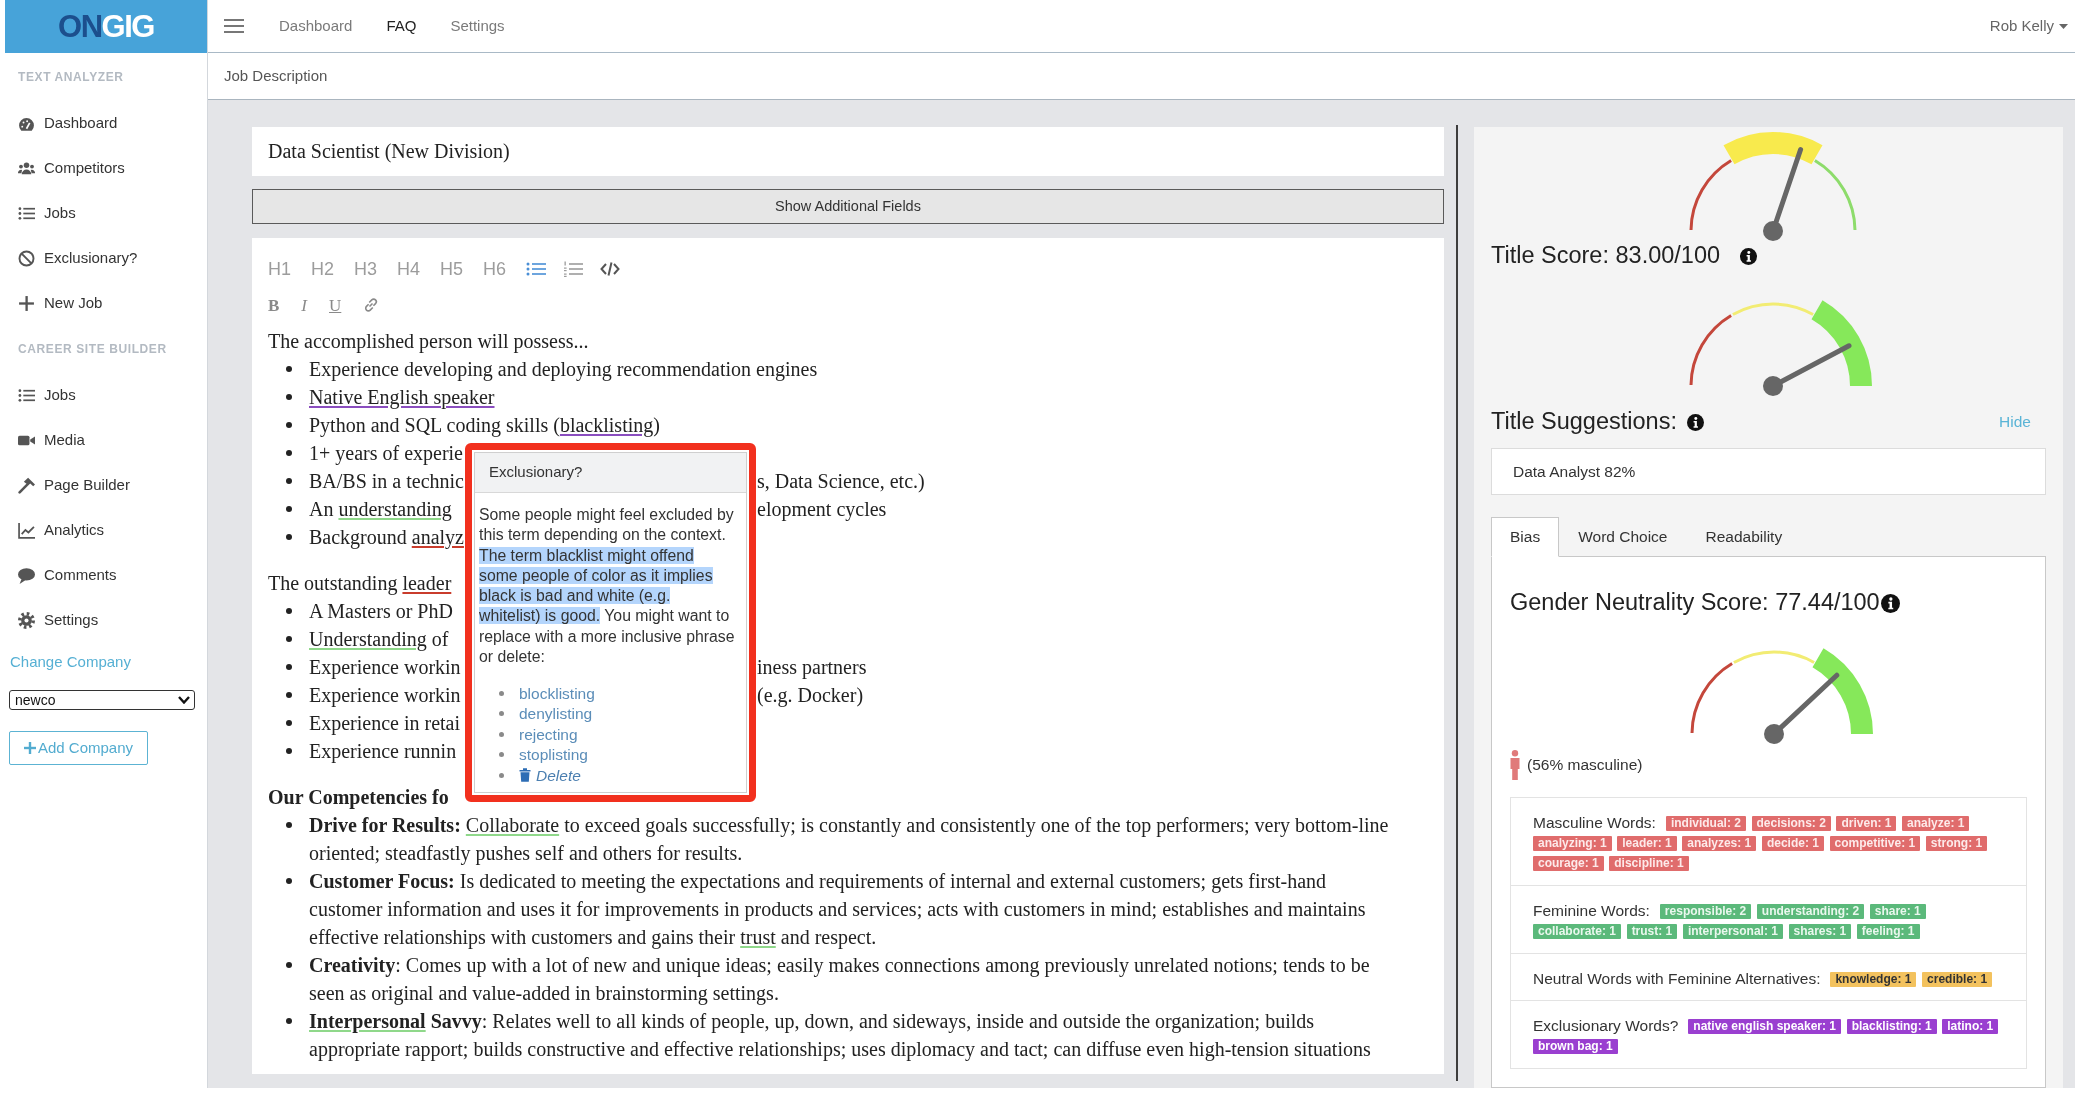 The image size is (2080, 1102). What do you see at coordinates (1525, 537) in the screenshot?
I see `tab: Bias` at bounding box center [1525, 537].